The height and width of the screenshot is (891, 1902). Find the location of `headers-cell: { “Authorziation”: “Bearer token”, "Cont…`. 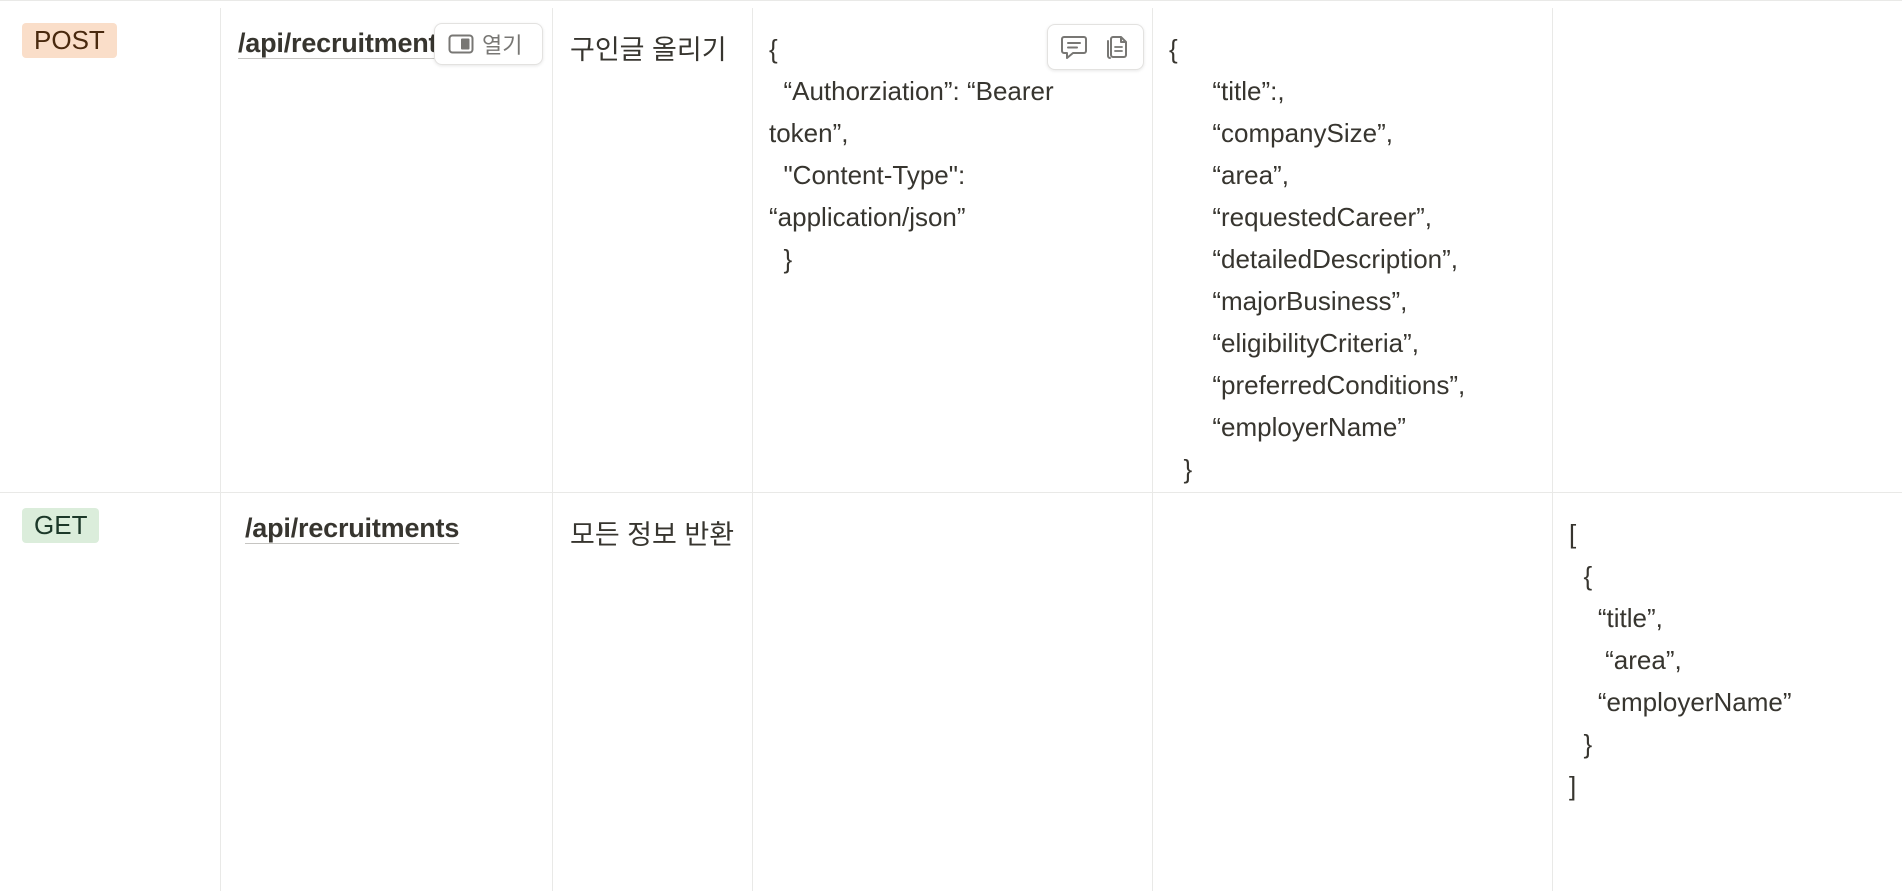

headers-cell: { “Authorziation”: “Bearer token”, "Cont… is located at coordinates (953, 250).